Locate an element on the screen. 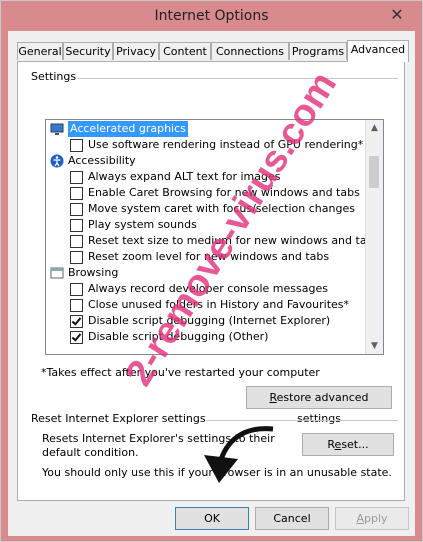 Image resolution: width=423 pixels, height=542 pixels. close-icon: ✕ is located at coordinates (397, 15).